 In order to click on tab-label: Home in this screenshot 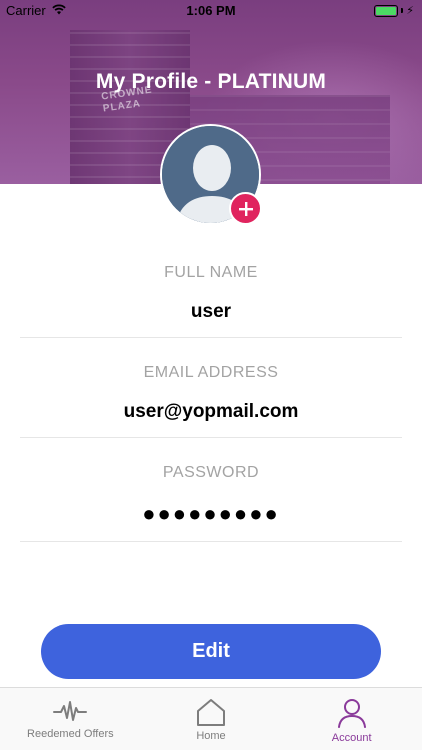, I will do `click(211, 736)`.